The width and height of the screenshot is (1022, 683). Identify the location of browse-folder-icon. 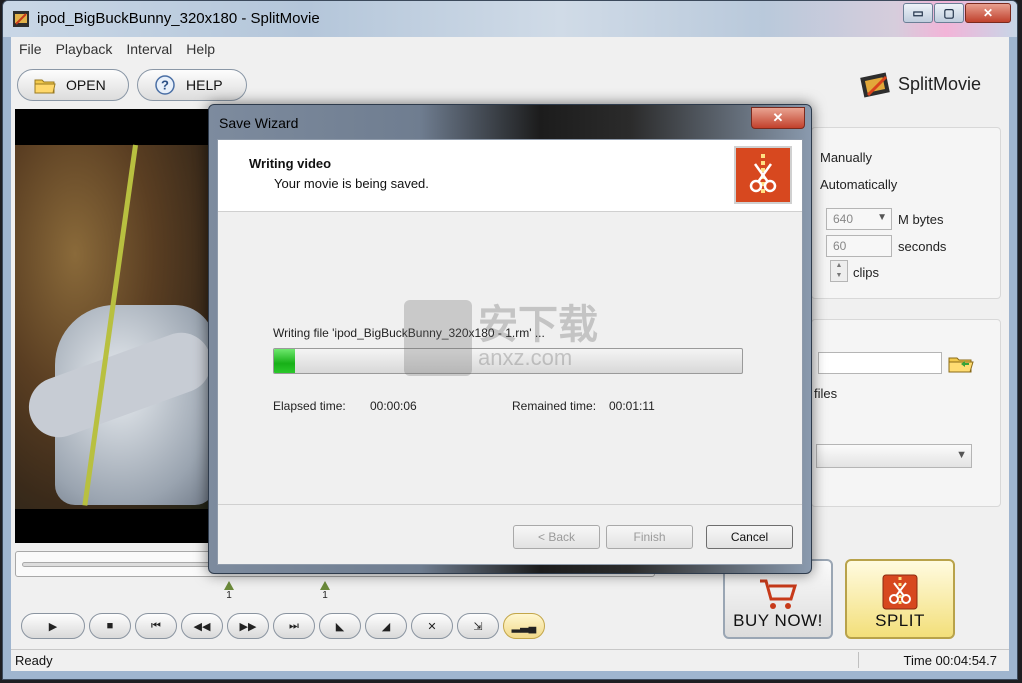
(961, 364).